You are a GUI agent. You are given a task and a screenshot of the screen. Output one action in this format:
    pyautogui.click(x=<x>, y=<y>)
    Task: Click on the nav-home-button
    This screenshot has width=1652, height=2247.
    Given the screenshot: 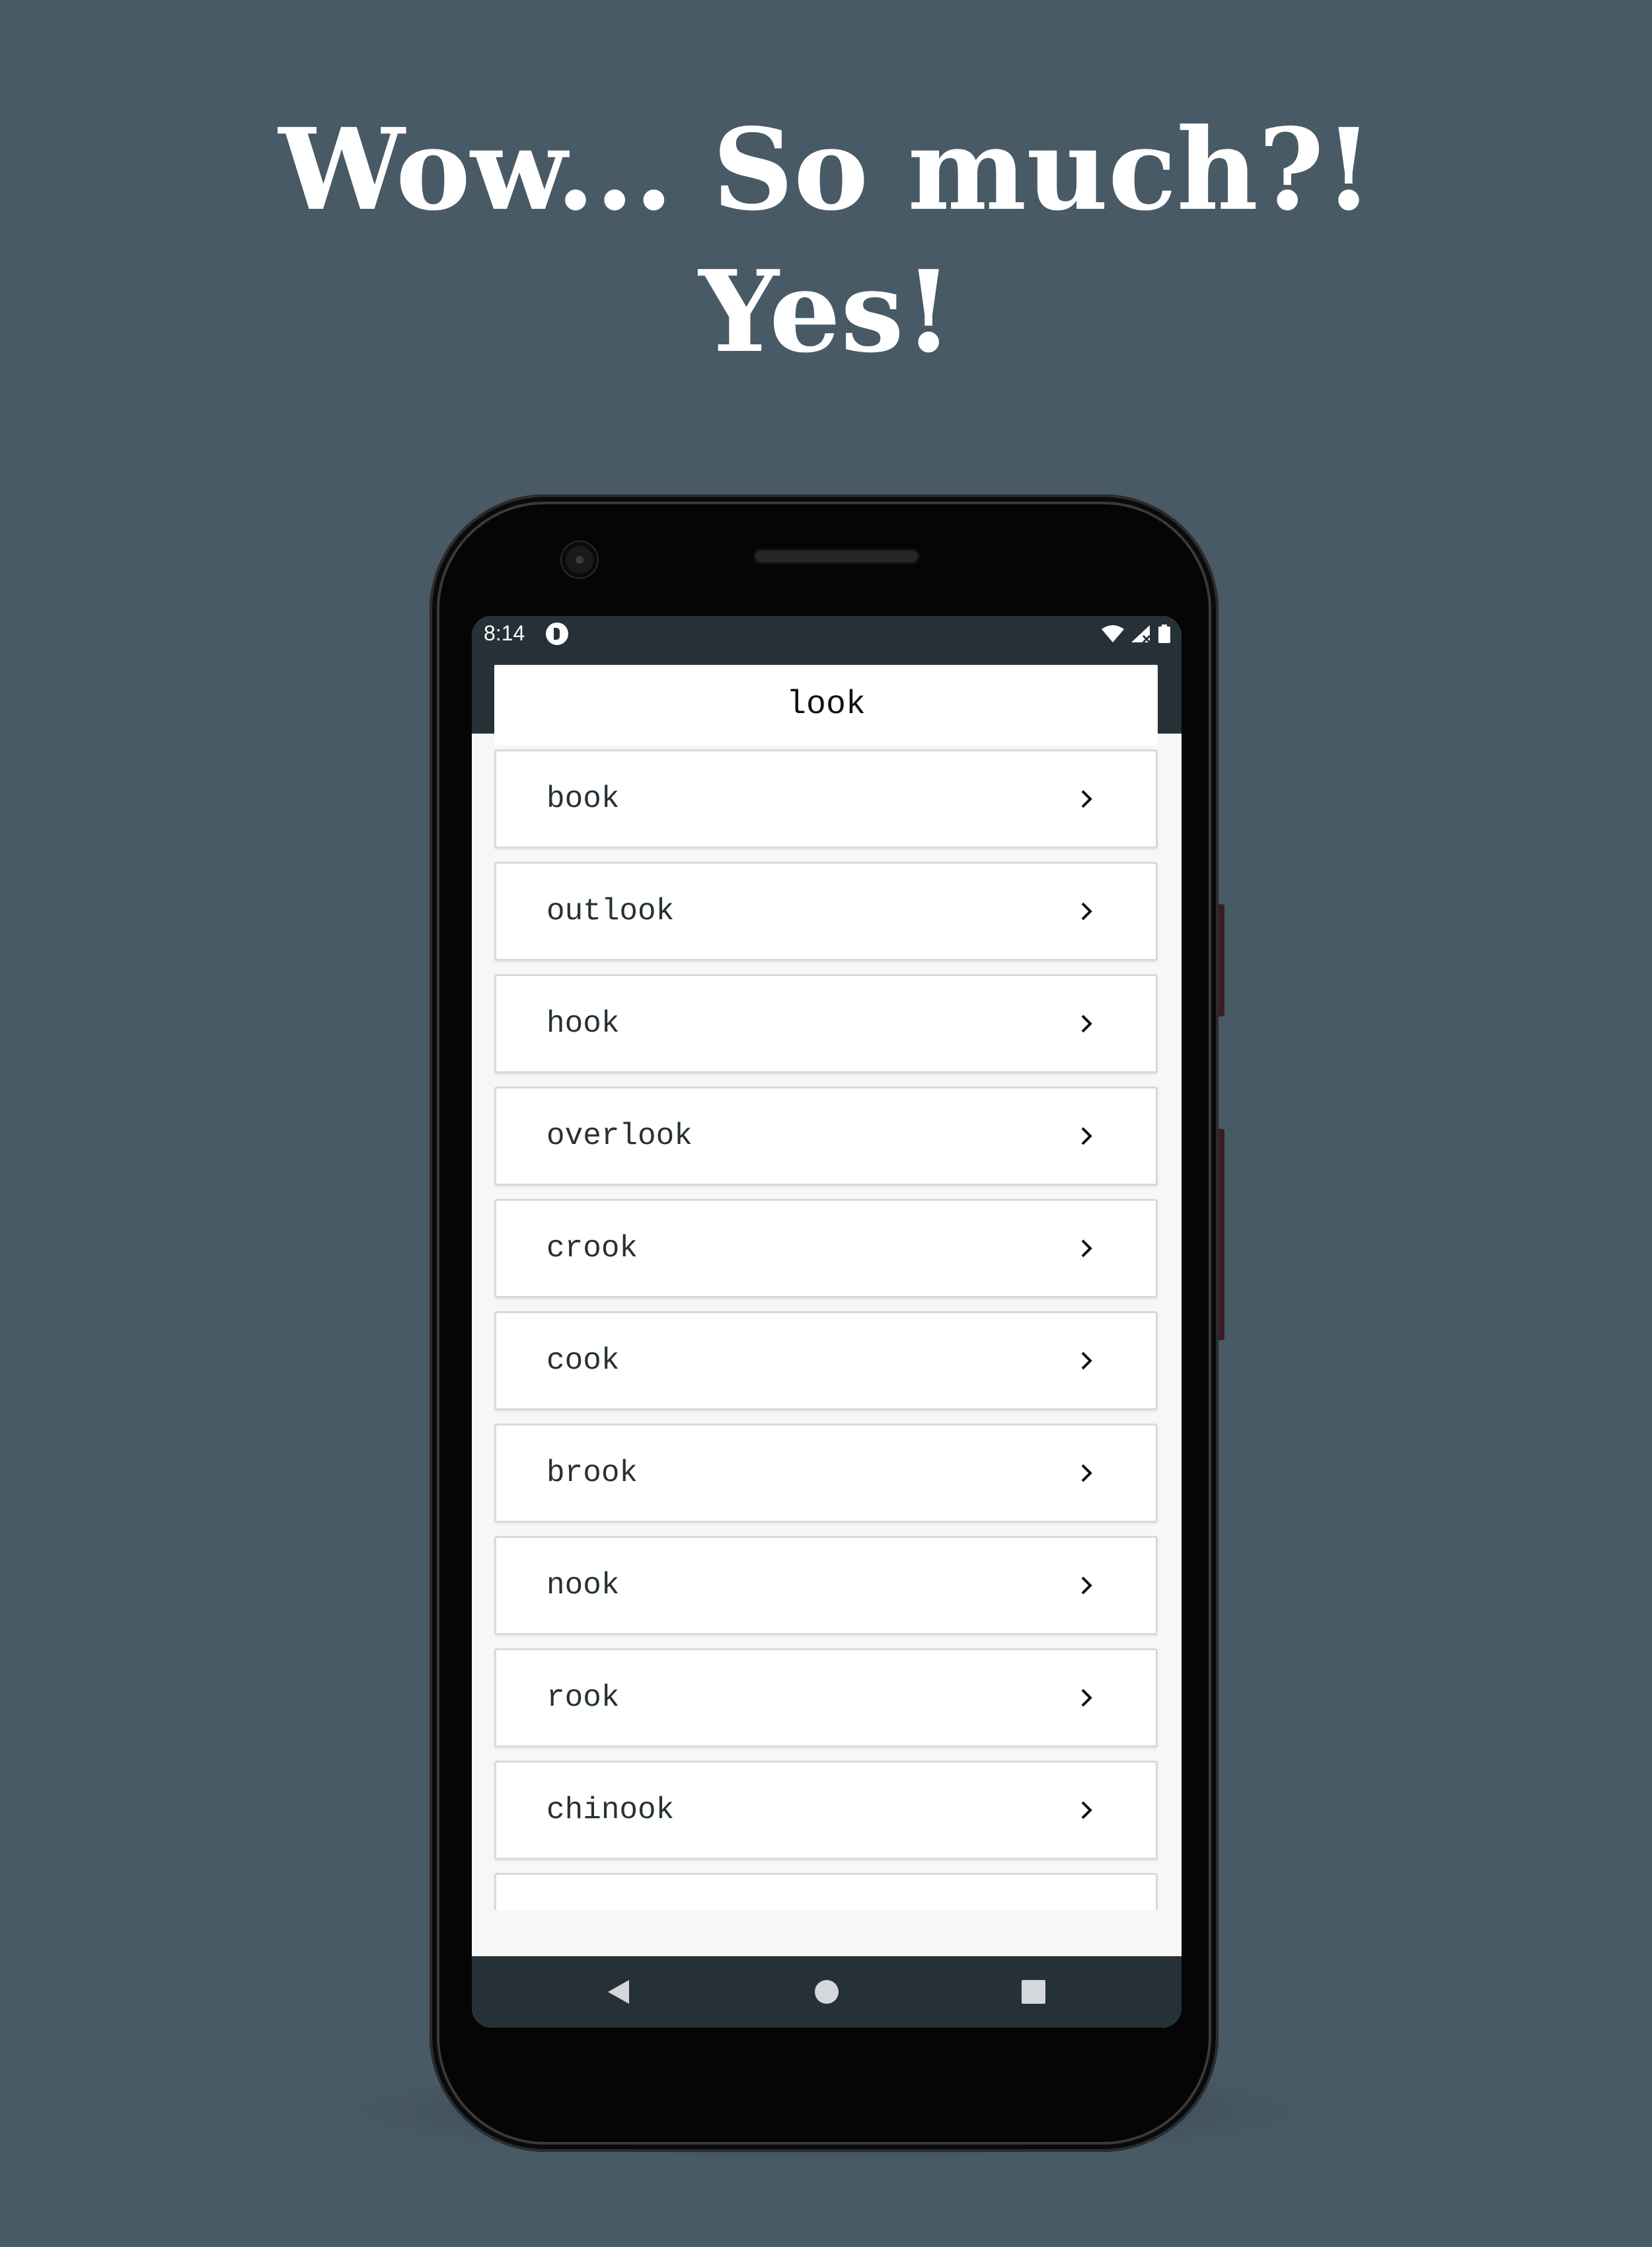 What is the action you would take?
    pyautogui.click(x=827, y=1992)
    